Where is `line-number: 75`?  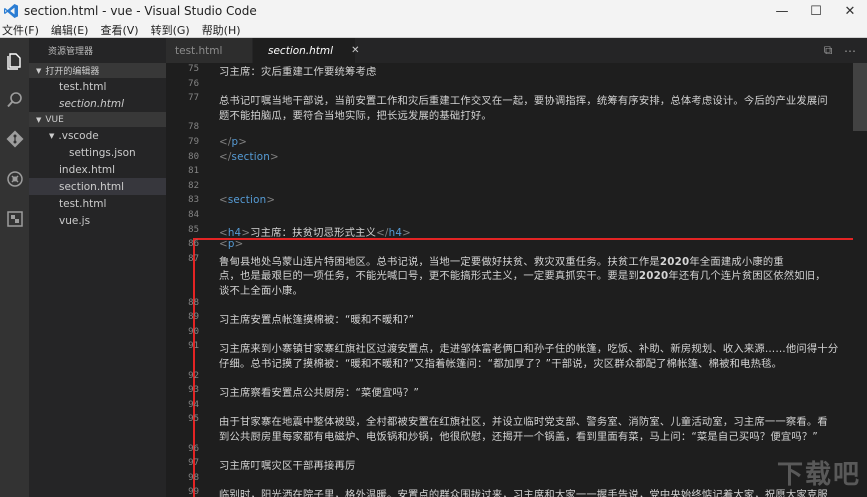 line-number: 75 is located at coordinates (193, 69).